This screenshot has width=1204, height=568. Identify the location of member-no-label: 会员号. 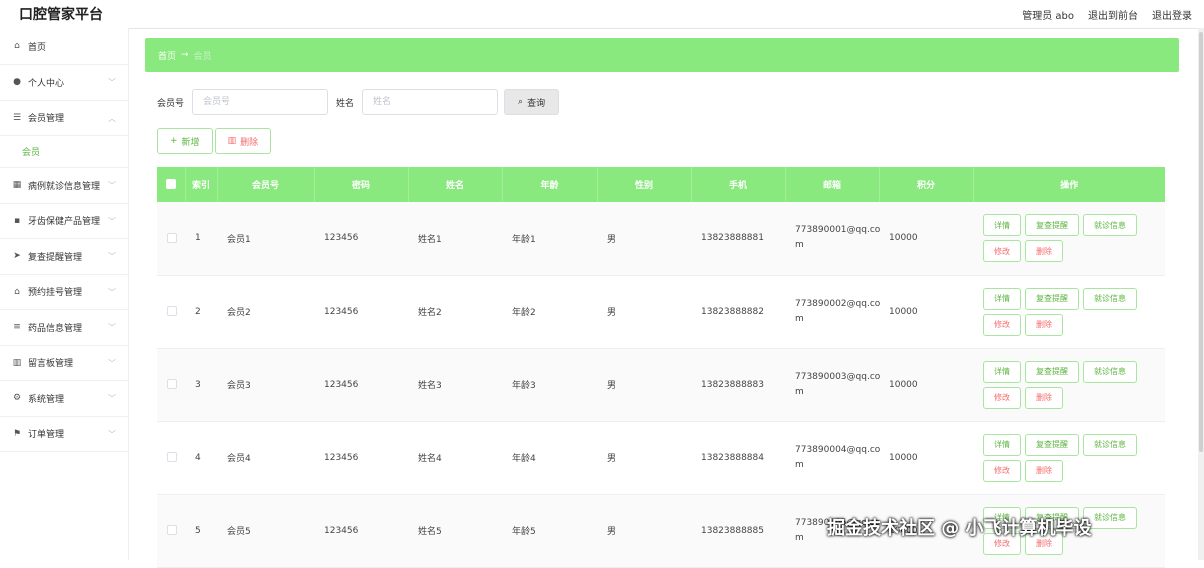
(171, 103).